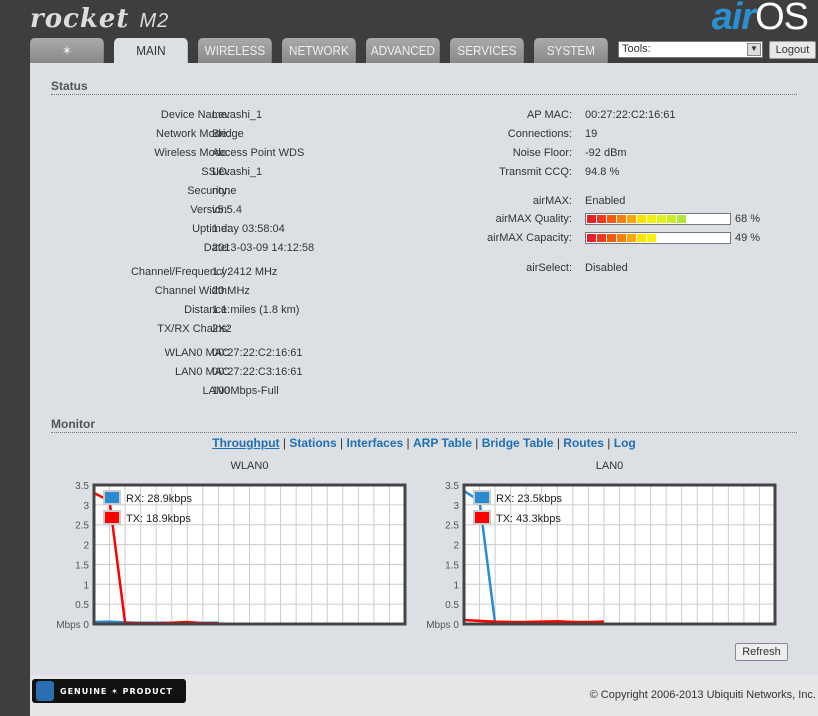 The height and width of the screenshot is (716, 818). I want to click on tab-system: SYSTEM, so click(571, 50).